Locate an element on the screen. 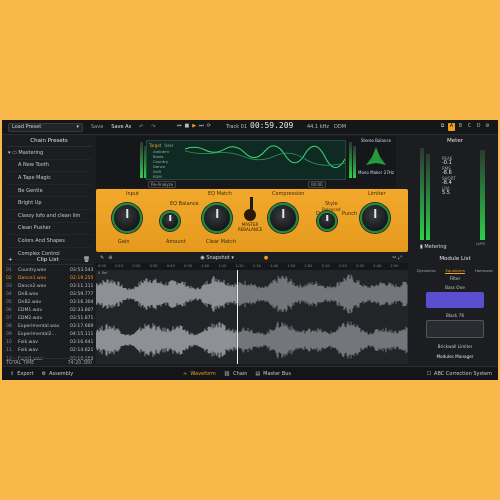 This screenshot has height=500, width=500. snapshot-label: Snapshot is located at coordinates (218, 258).